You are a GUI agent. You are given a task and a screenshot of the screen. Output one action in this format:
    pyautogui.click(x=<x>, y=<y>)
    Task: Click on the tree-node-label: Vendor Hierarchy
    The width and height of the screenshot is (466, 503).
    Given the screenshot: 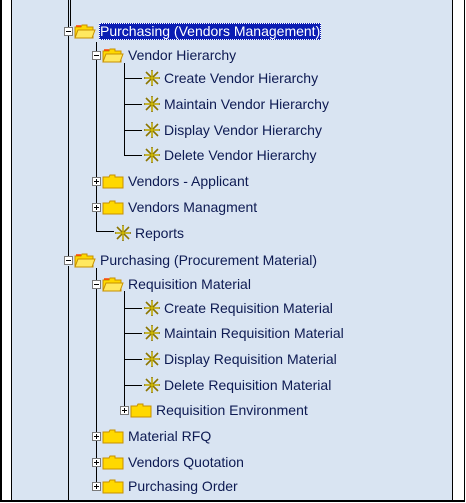 What is the action you would take?
    pyautogui.click(x=182, y=54)
    